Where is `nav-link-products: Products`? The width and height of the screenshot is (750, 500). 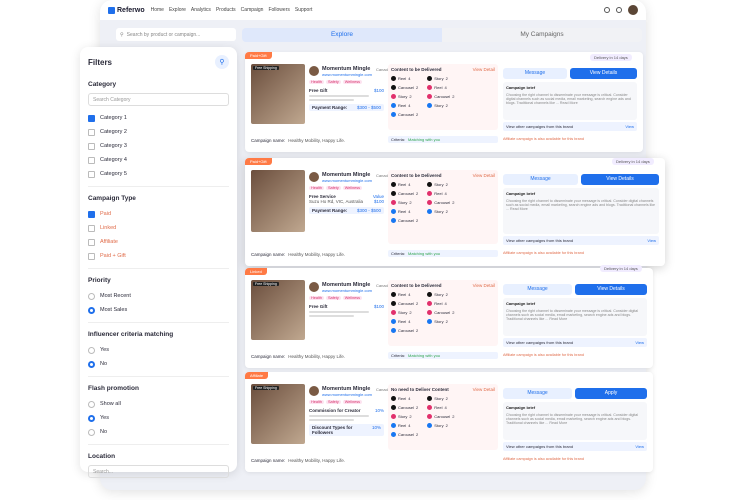 nav-link-products: Products is located at coordinates (226, 10).